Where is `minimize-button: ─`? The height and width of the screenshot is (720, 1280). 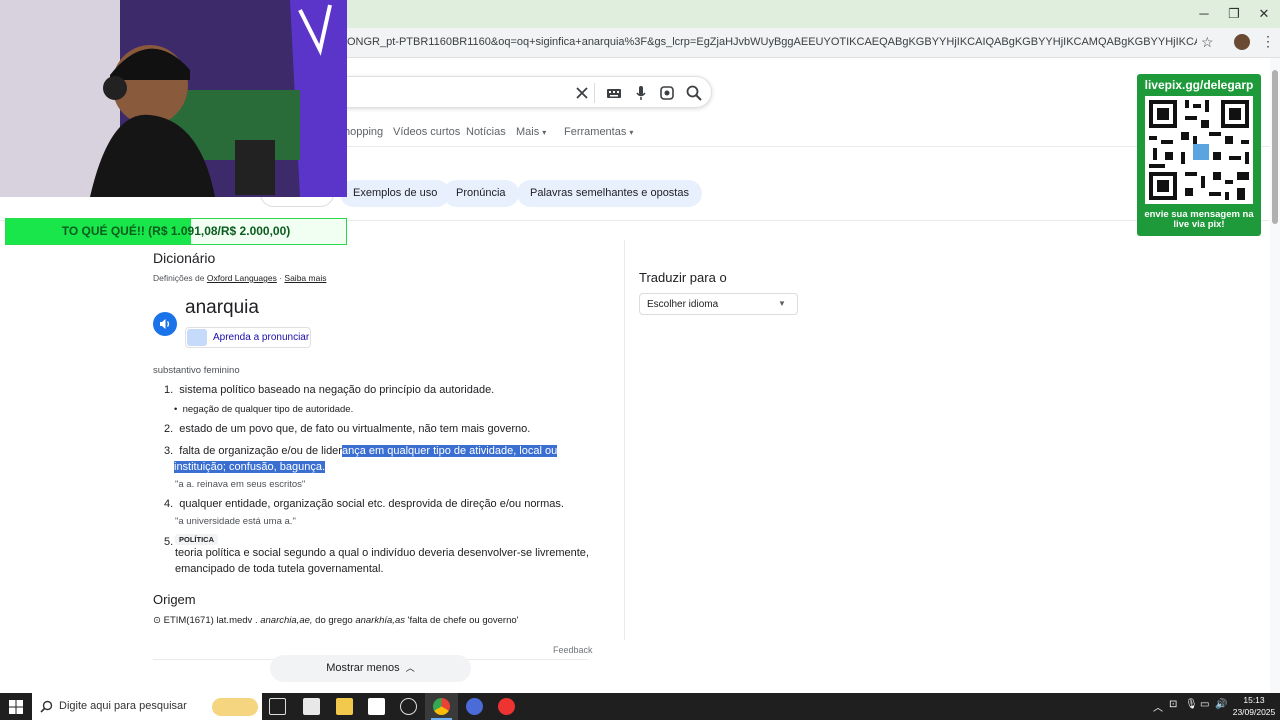 minimize-button: ─ is located at coordinates (1204, 14).